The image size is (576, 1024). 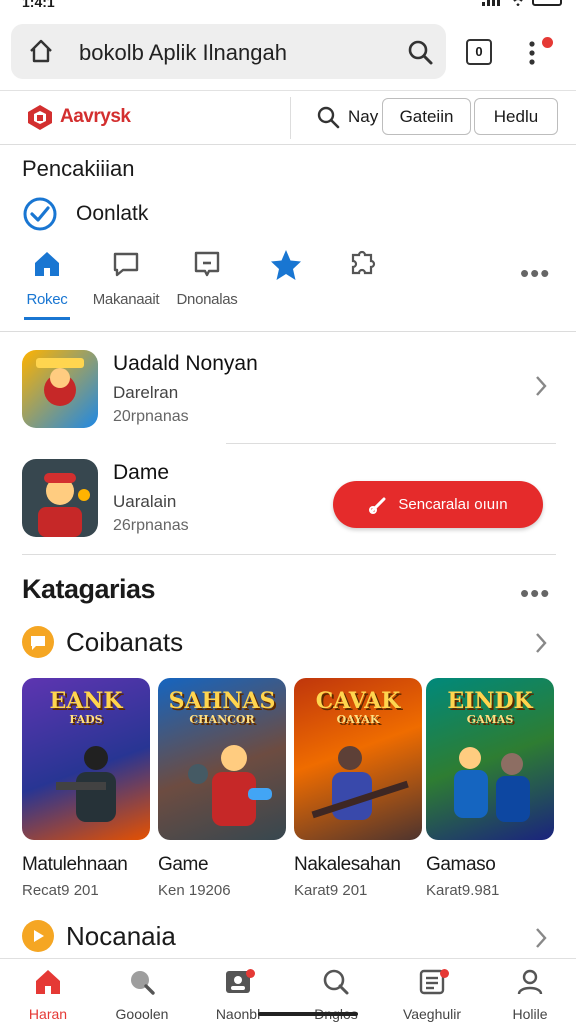 I want to click on install-label: Sencaralaı oıuın, so click(x=453, y=504).